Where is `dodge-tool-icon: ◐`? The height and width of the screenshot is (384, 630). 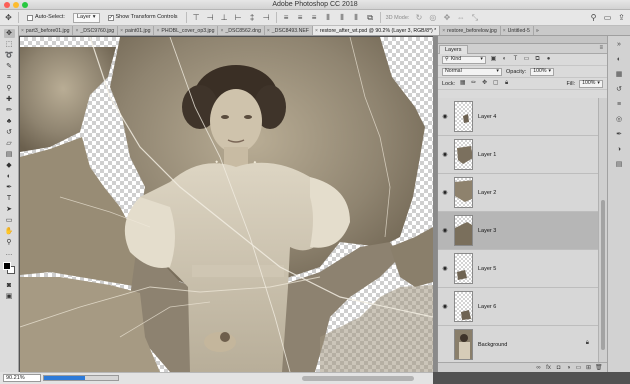
dodge-tool-icon: ◐ is located at coordinates (9, 176).